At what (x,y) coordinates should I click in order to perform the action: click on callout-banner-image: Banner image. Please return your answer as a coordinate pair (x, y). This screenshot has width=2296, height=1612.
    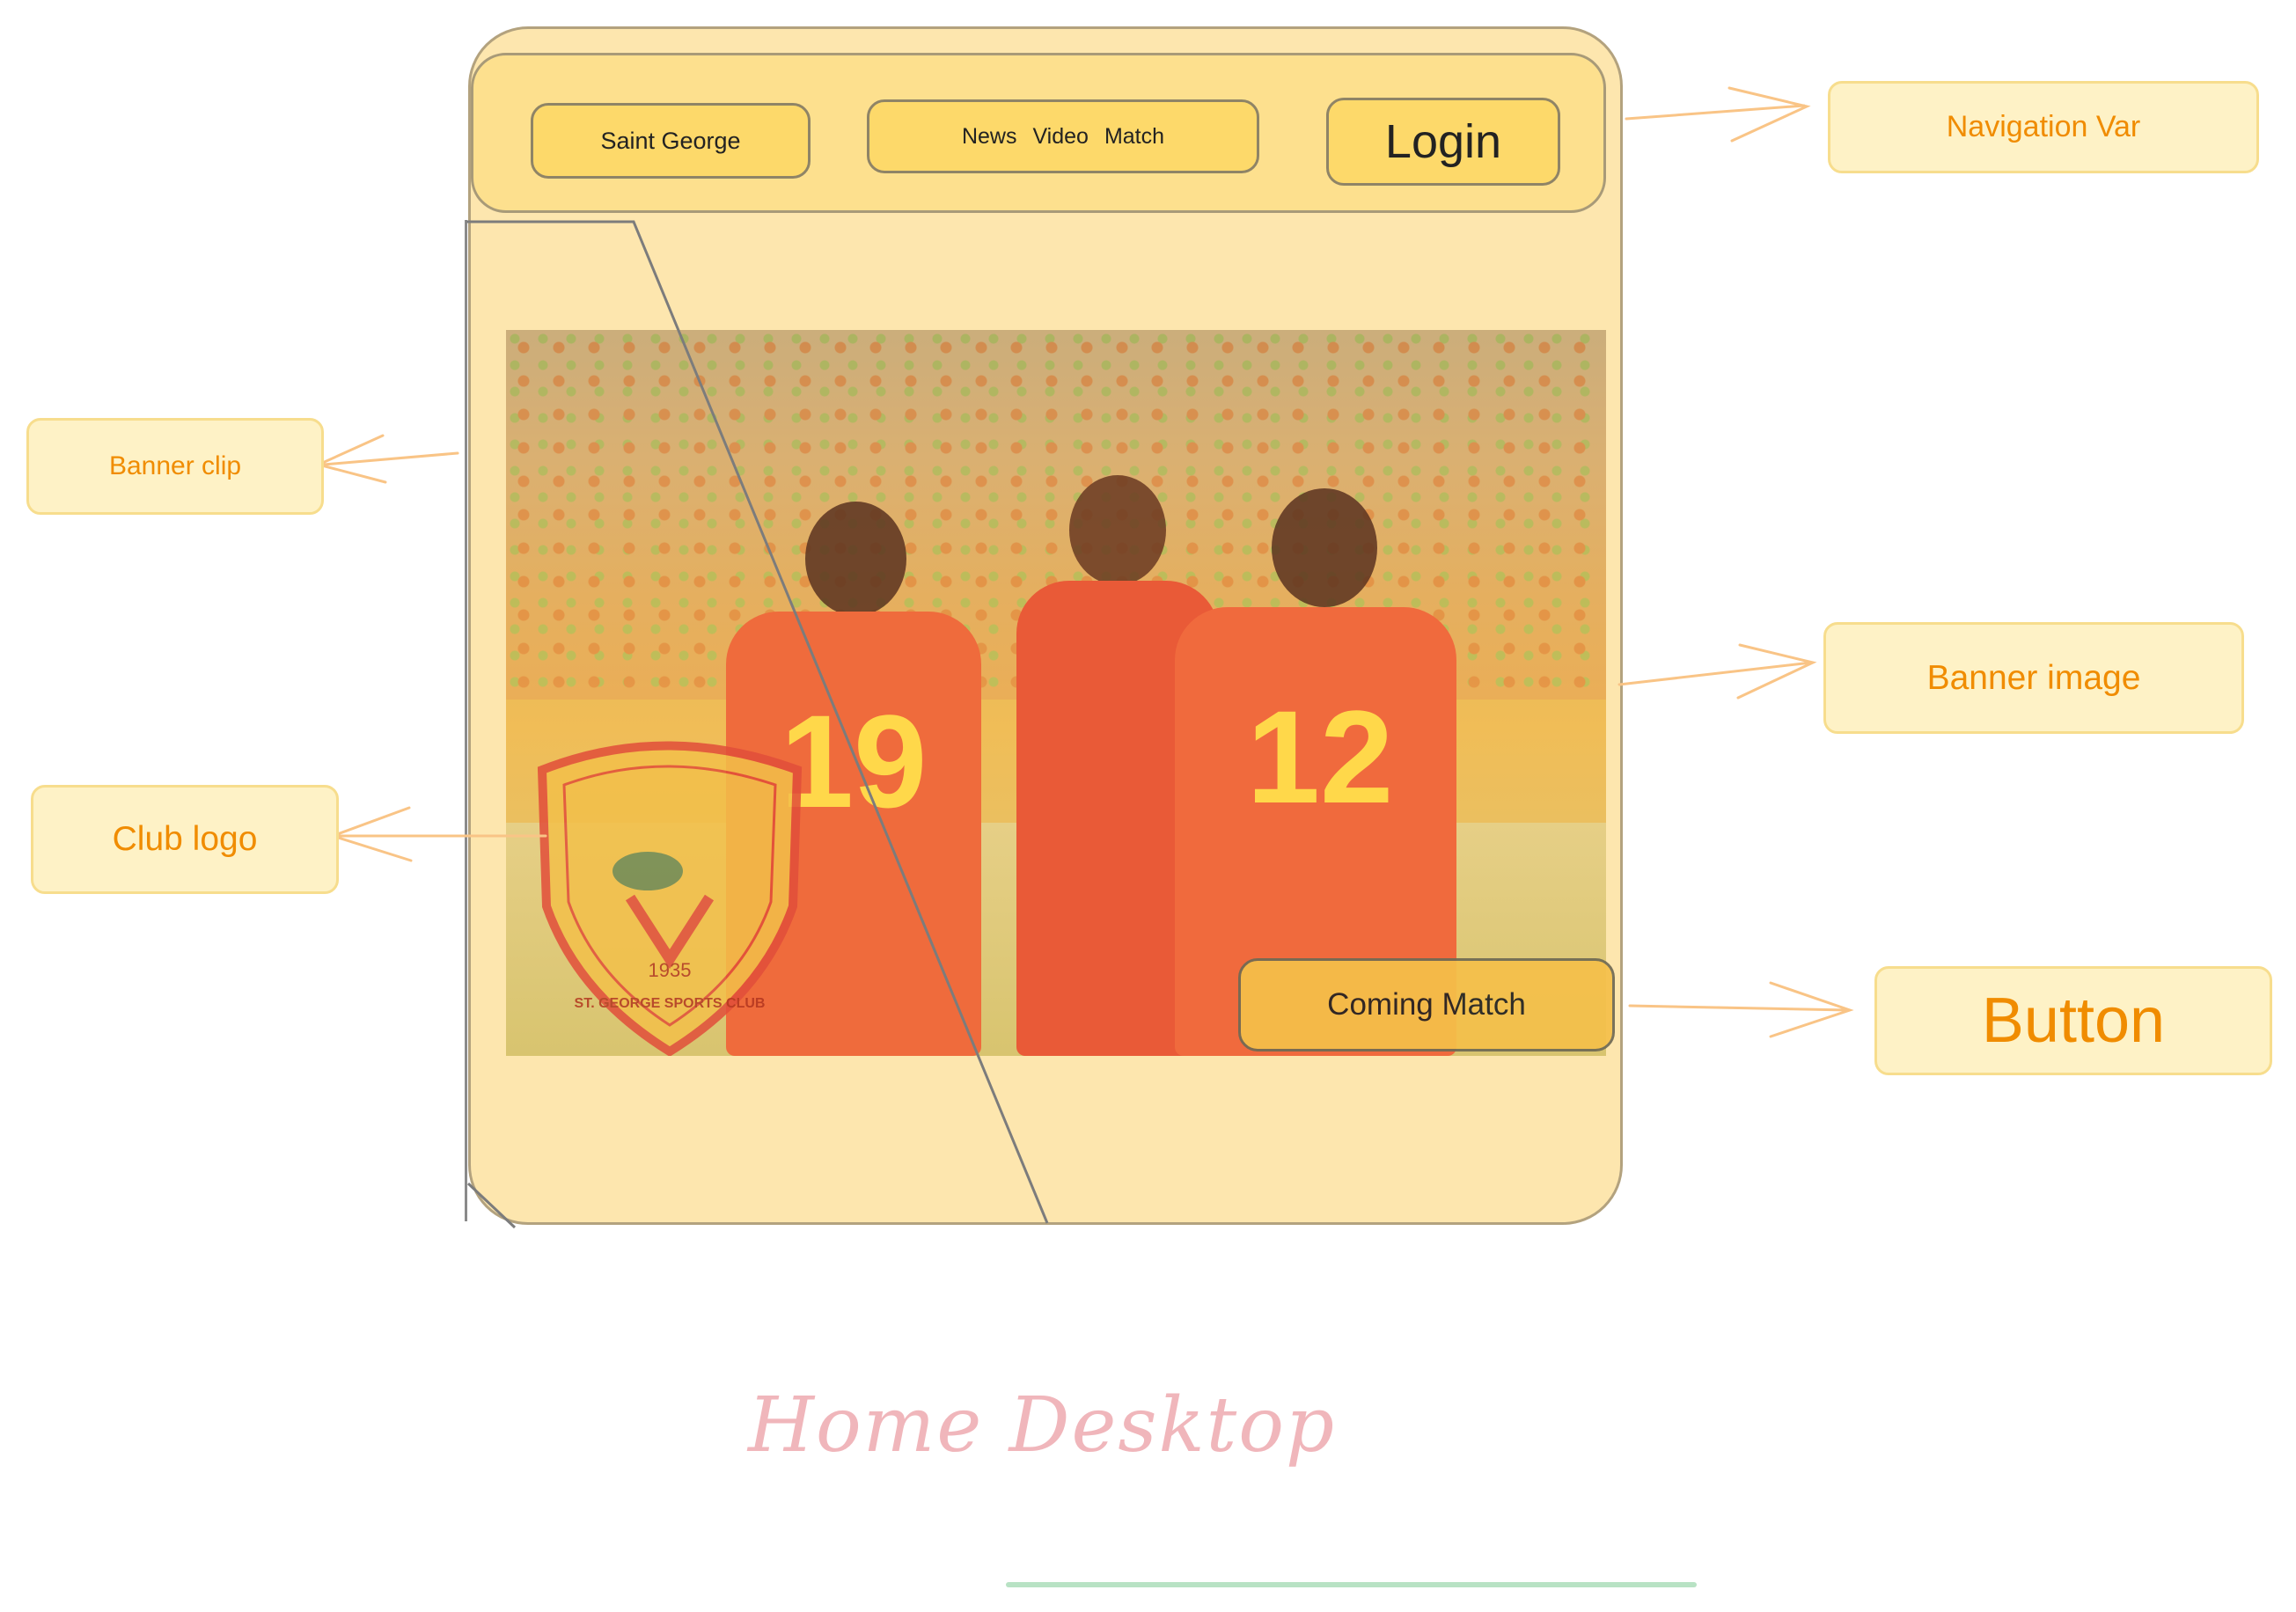
    Looking at the image, I should click on (2033, 678).